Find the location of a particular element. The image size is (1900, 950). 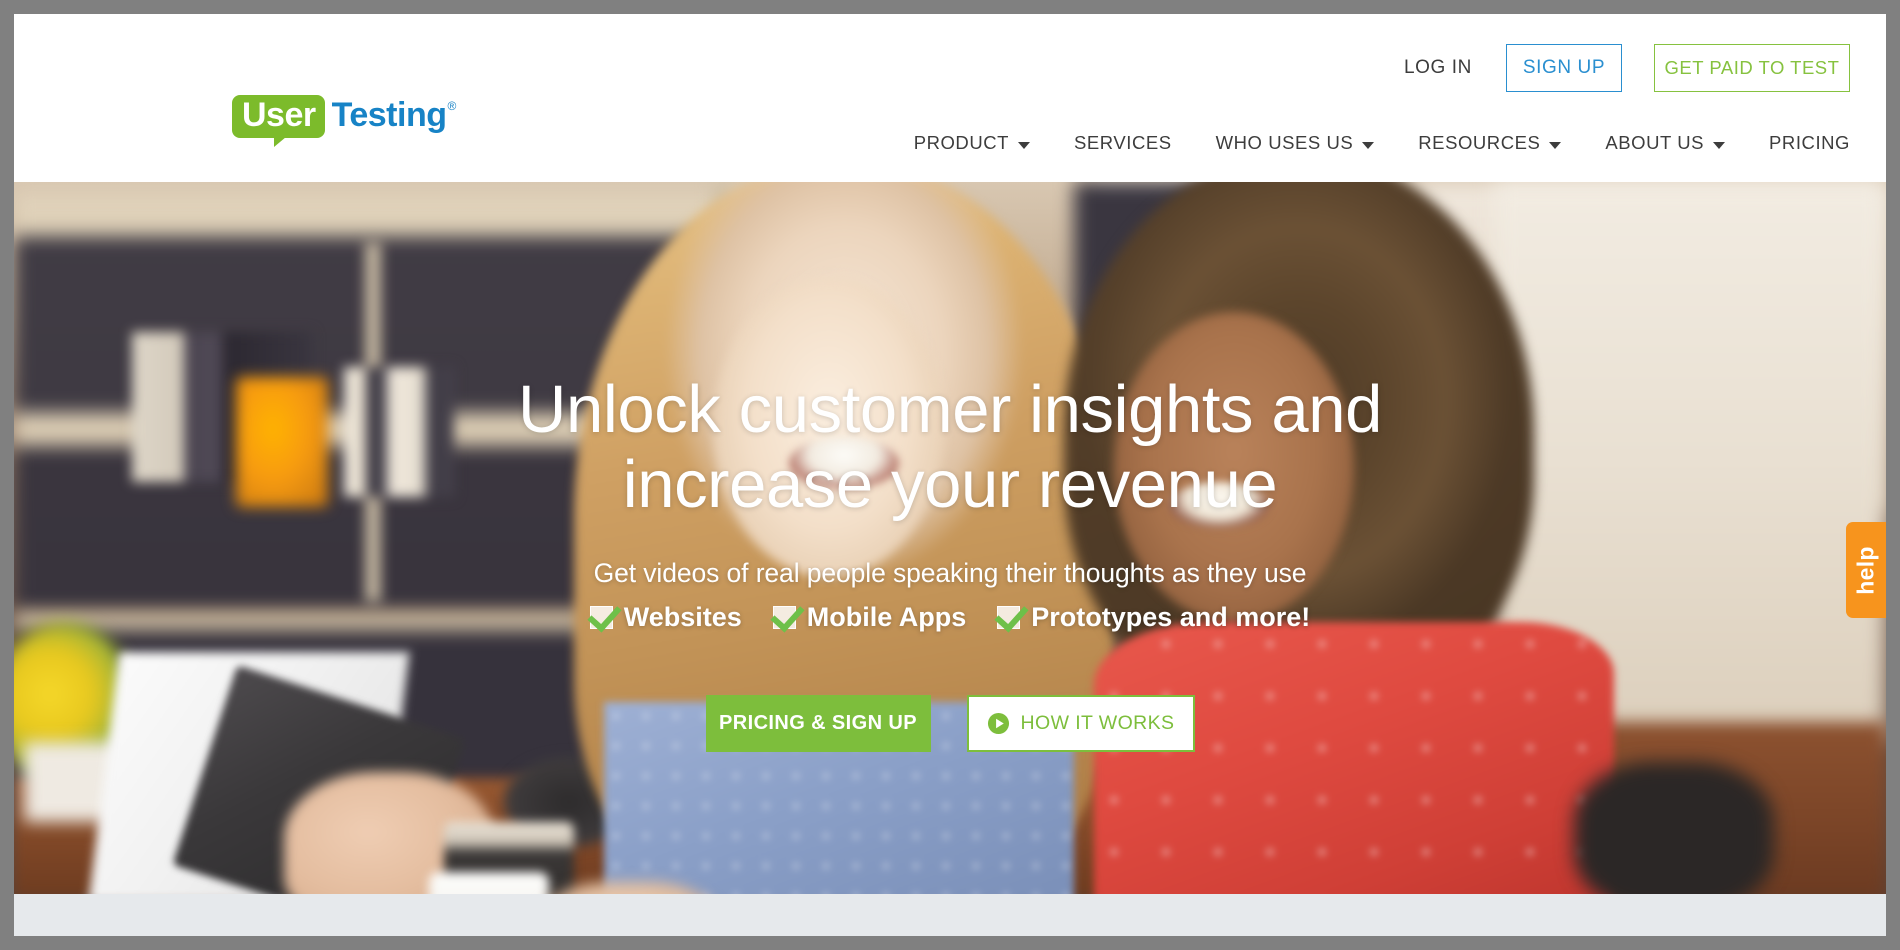

nav-item-product: PRODUCT is located at coordinates (972, 143).